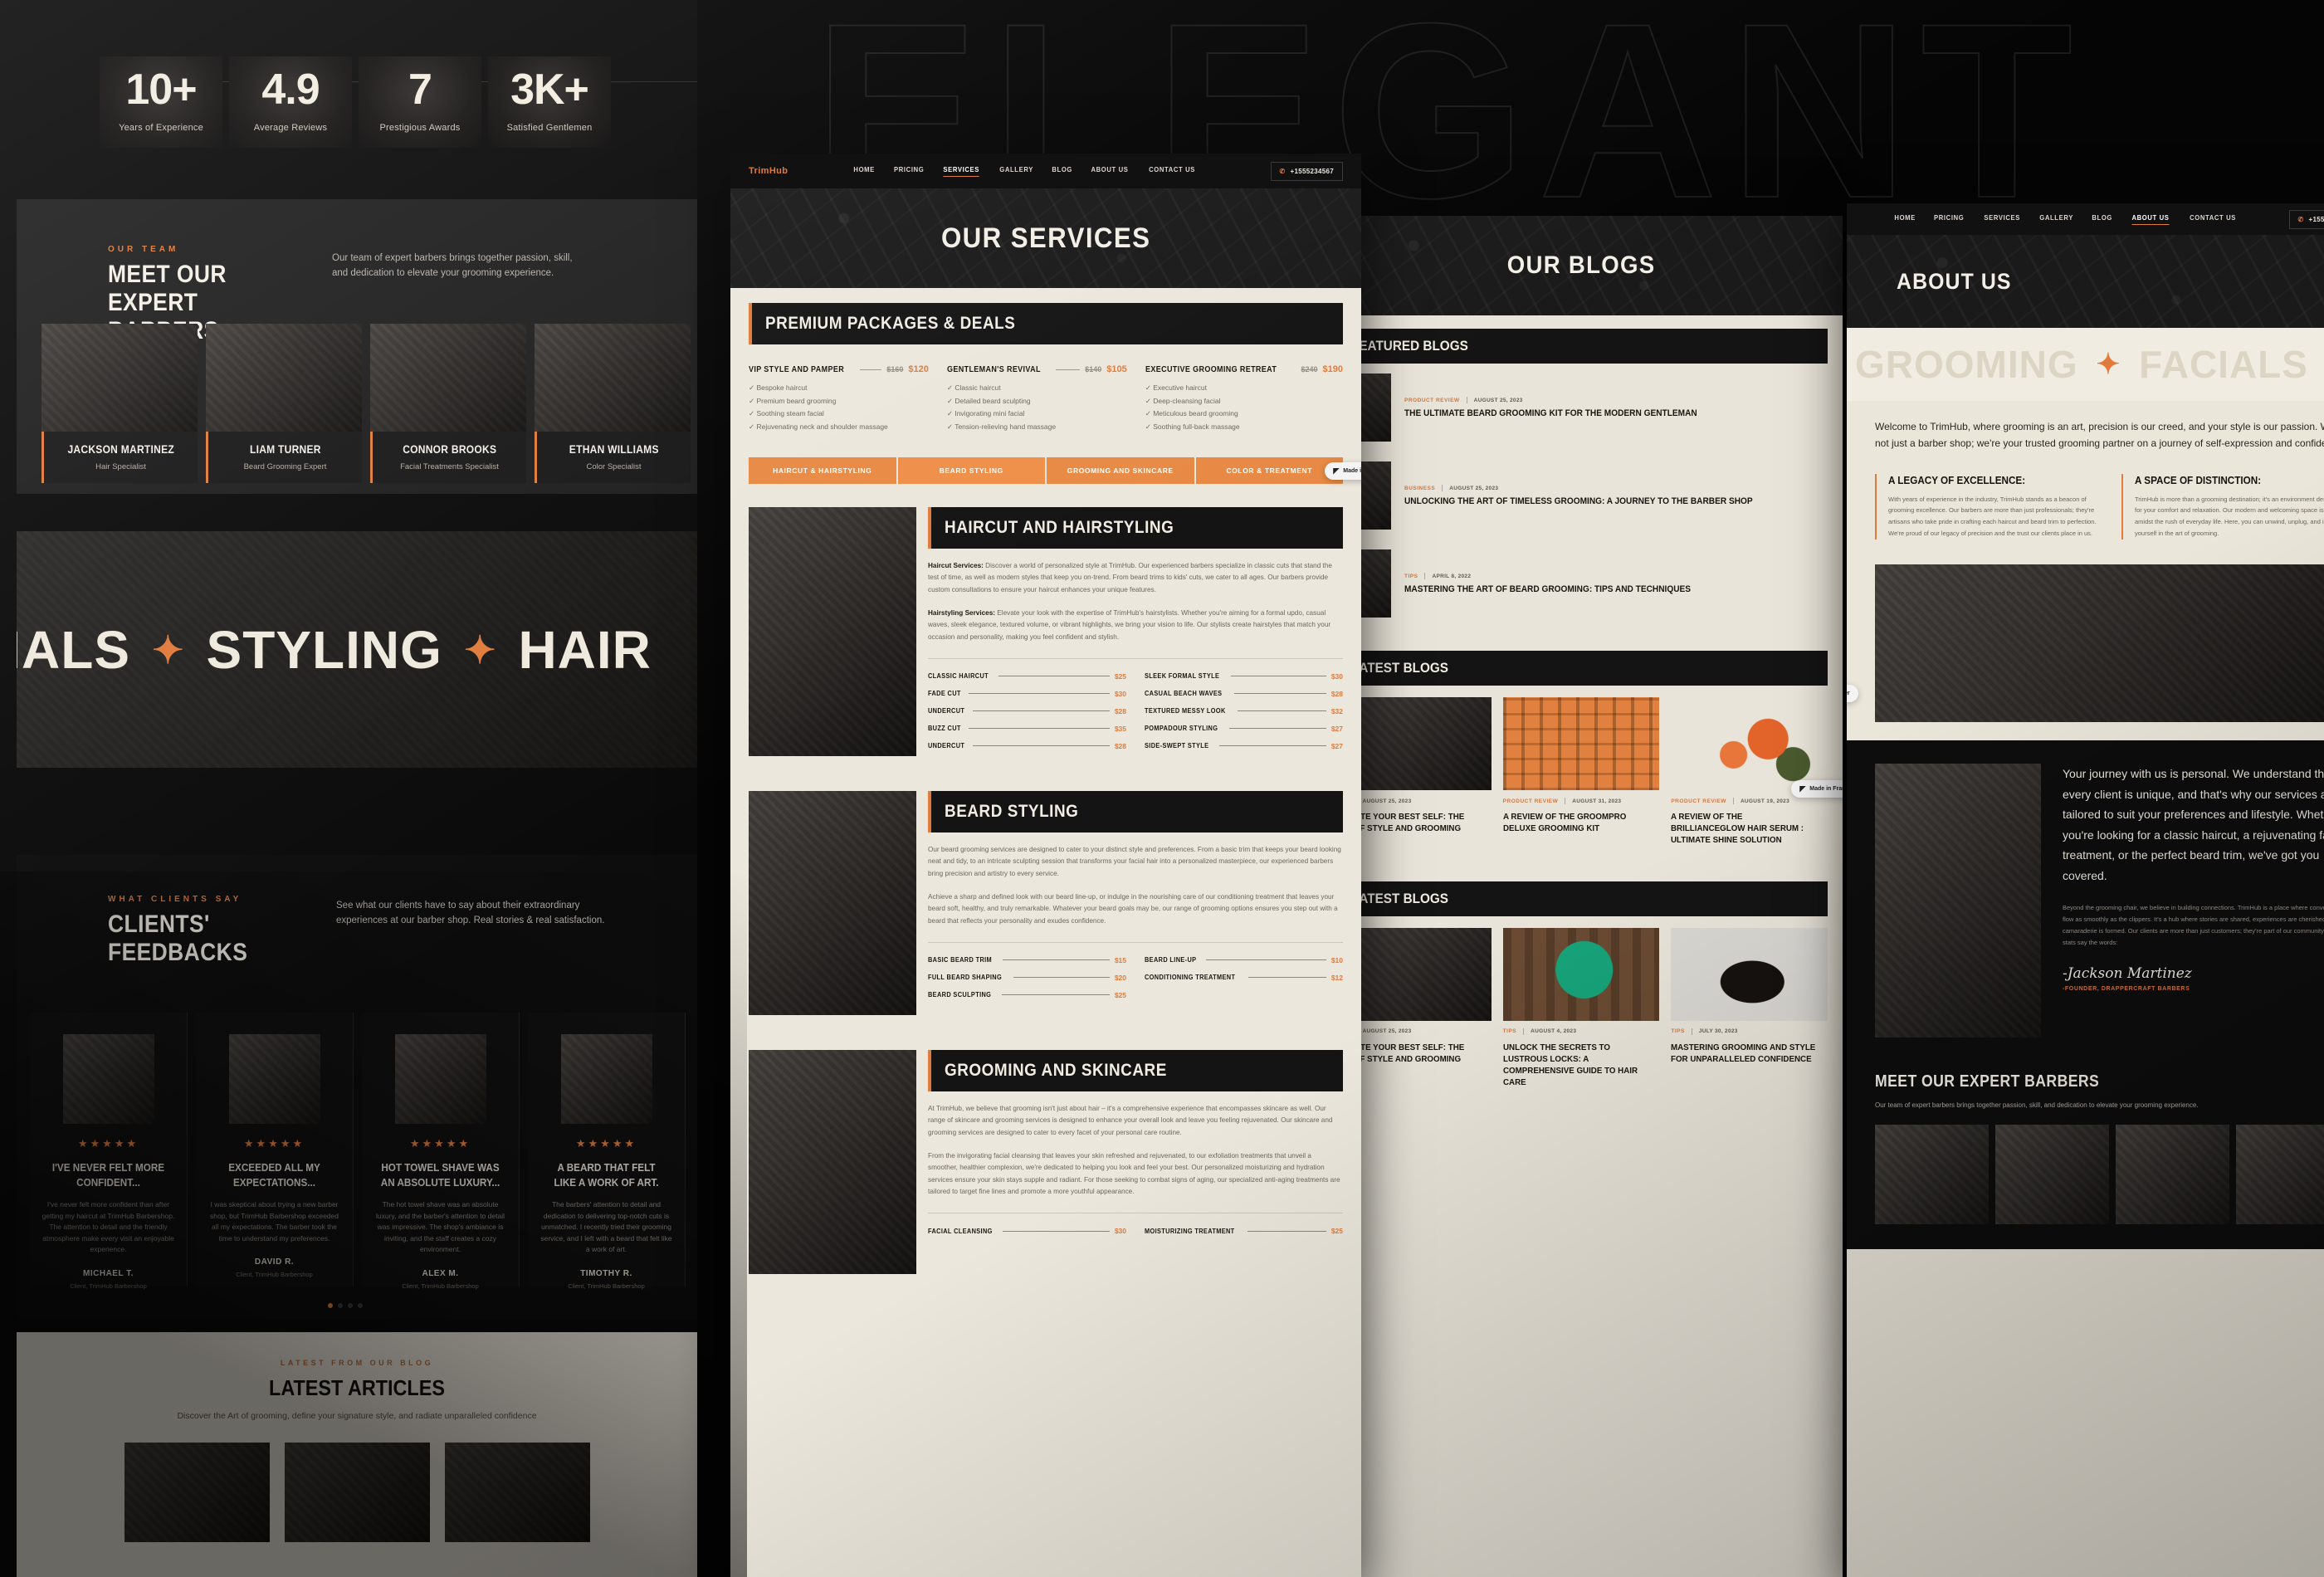 This screenshot has width=2324, height=1577. I want to click on marquee-word: GROOMING, so click(1966, 364).